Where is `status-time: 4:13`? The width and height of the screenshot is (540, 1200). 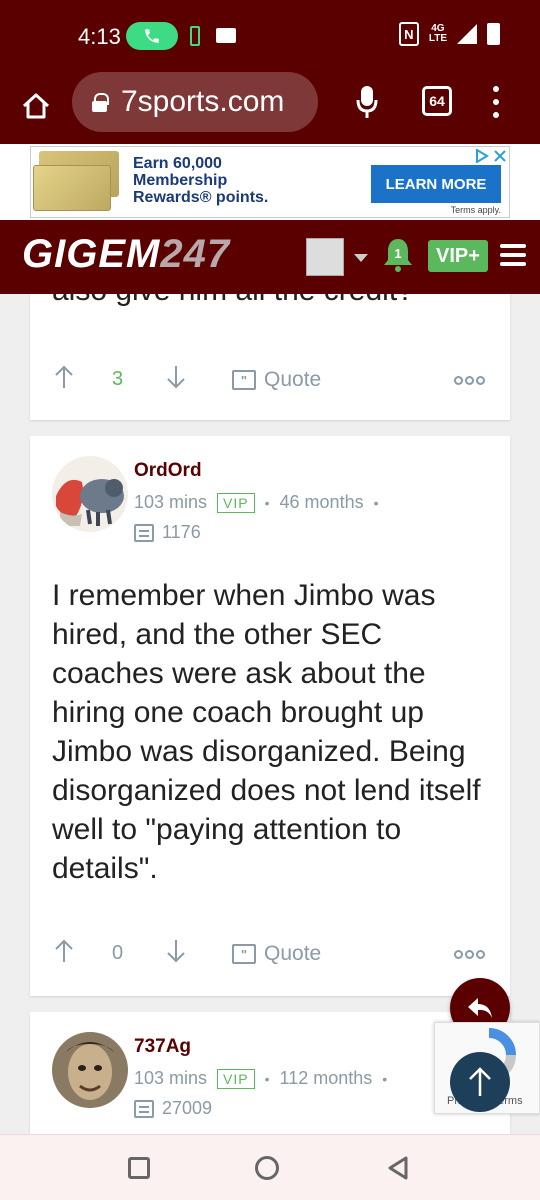 status-time: 4:13 is located at coordinates (99, 36).